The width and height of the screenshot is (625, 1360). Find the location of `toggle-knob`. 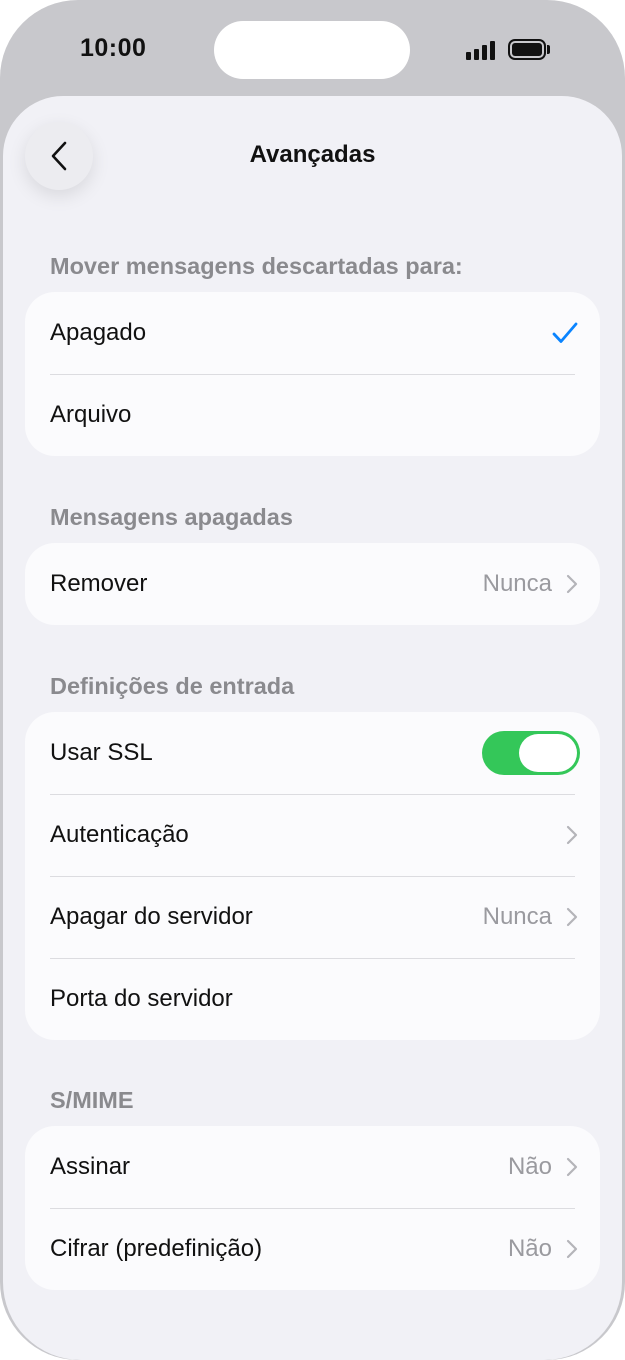

toggle-knob is located at coordinates (548, 753).